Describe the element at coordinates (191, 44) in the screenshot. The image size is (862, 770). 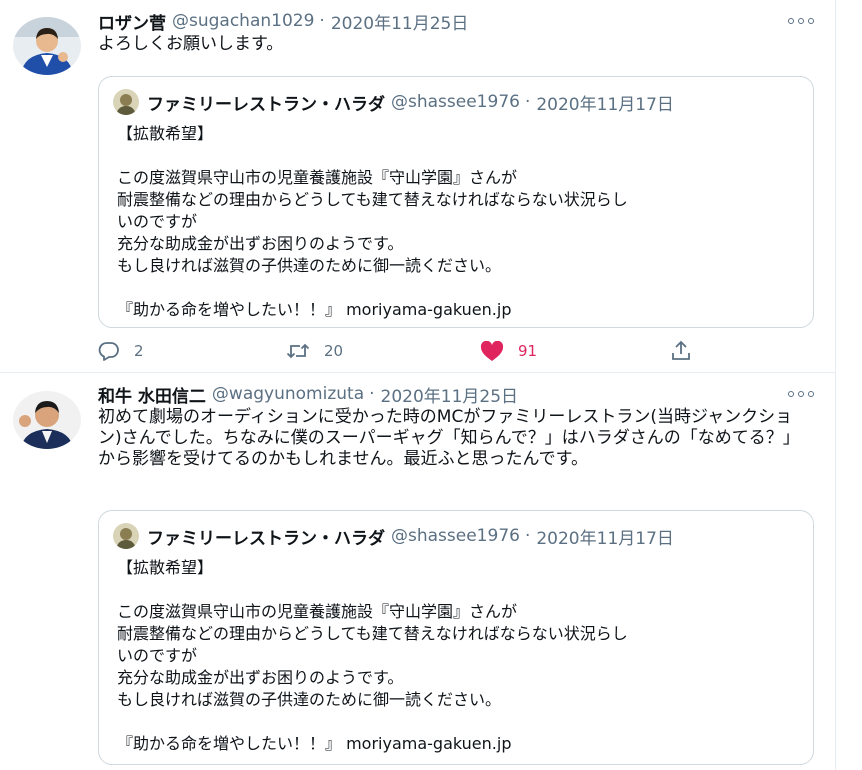
I see `tweet-text: よろしくお願いします。` at that location.